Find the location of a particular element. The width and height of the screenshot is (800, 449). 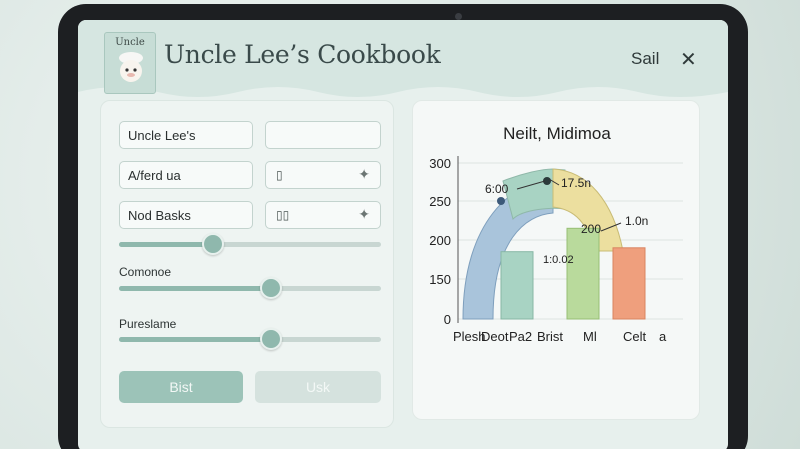

slider-two-fill is located at coordinates (195, 288).